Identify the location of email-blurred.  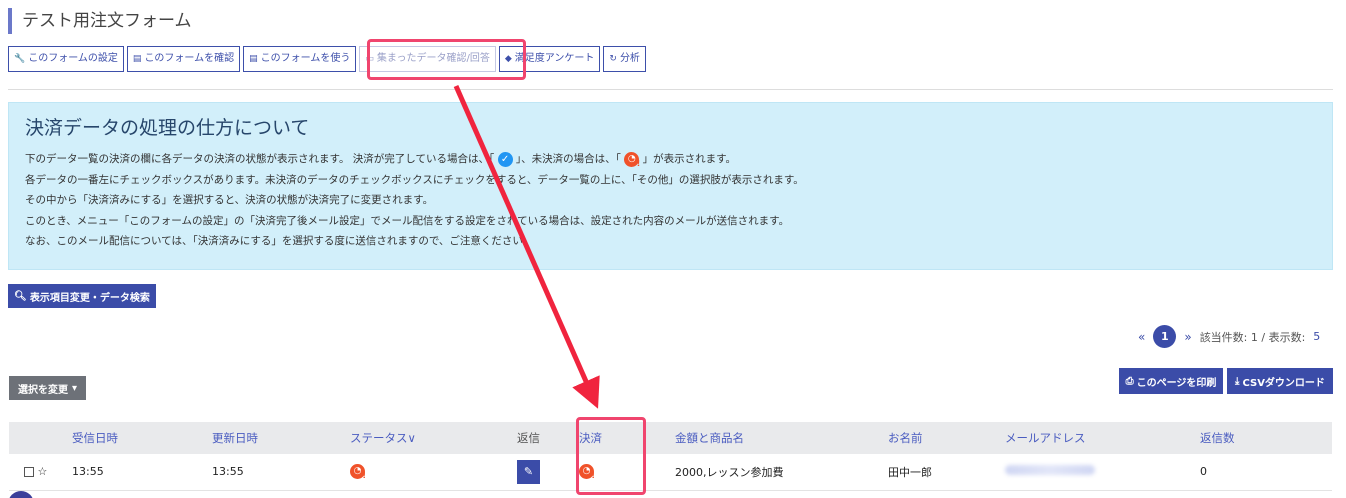
(1050, 470).